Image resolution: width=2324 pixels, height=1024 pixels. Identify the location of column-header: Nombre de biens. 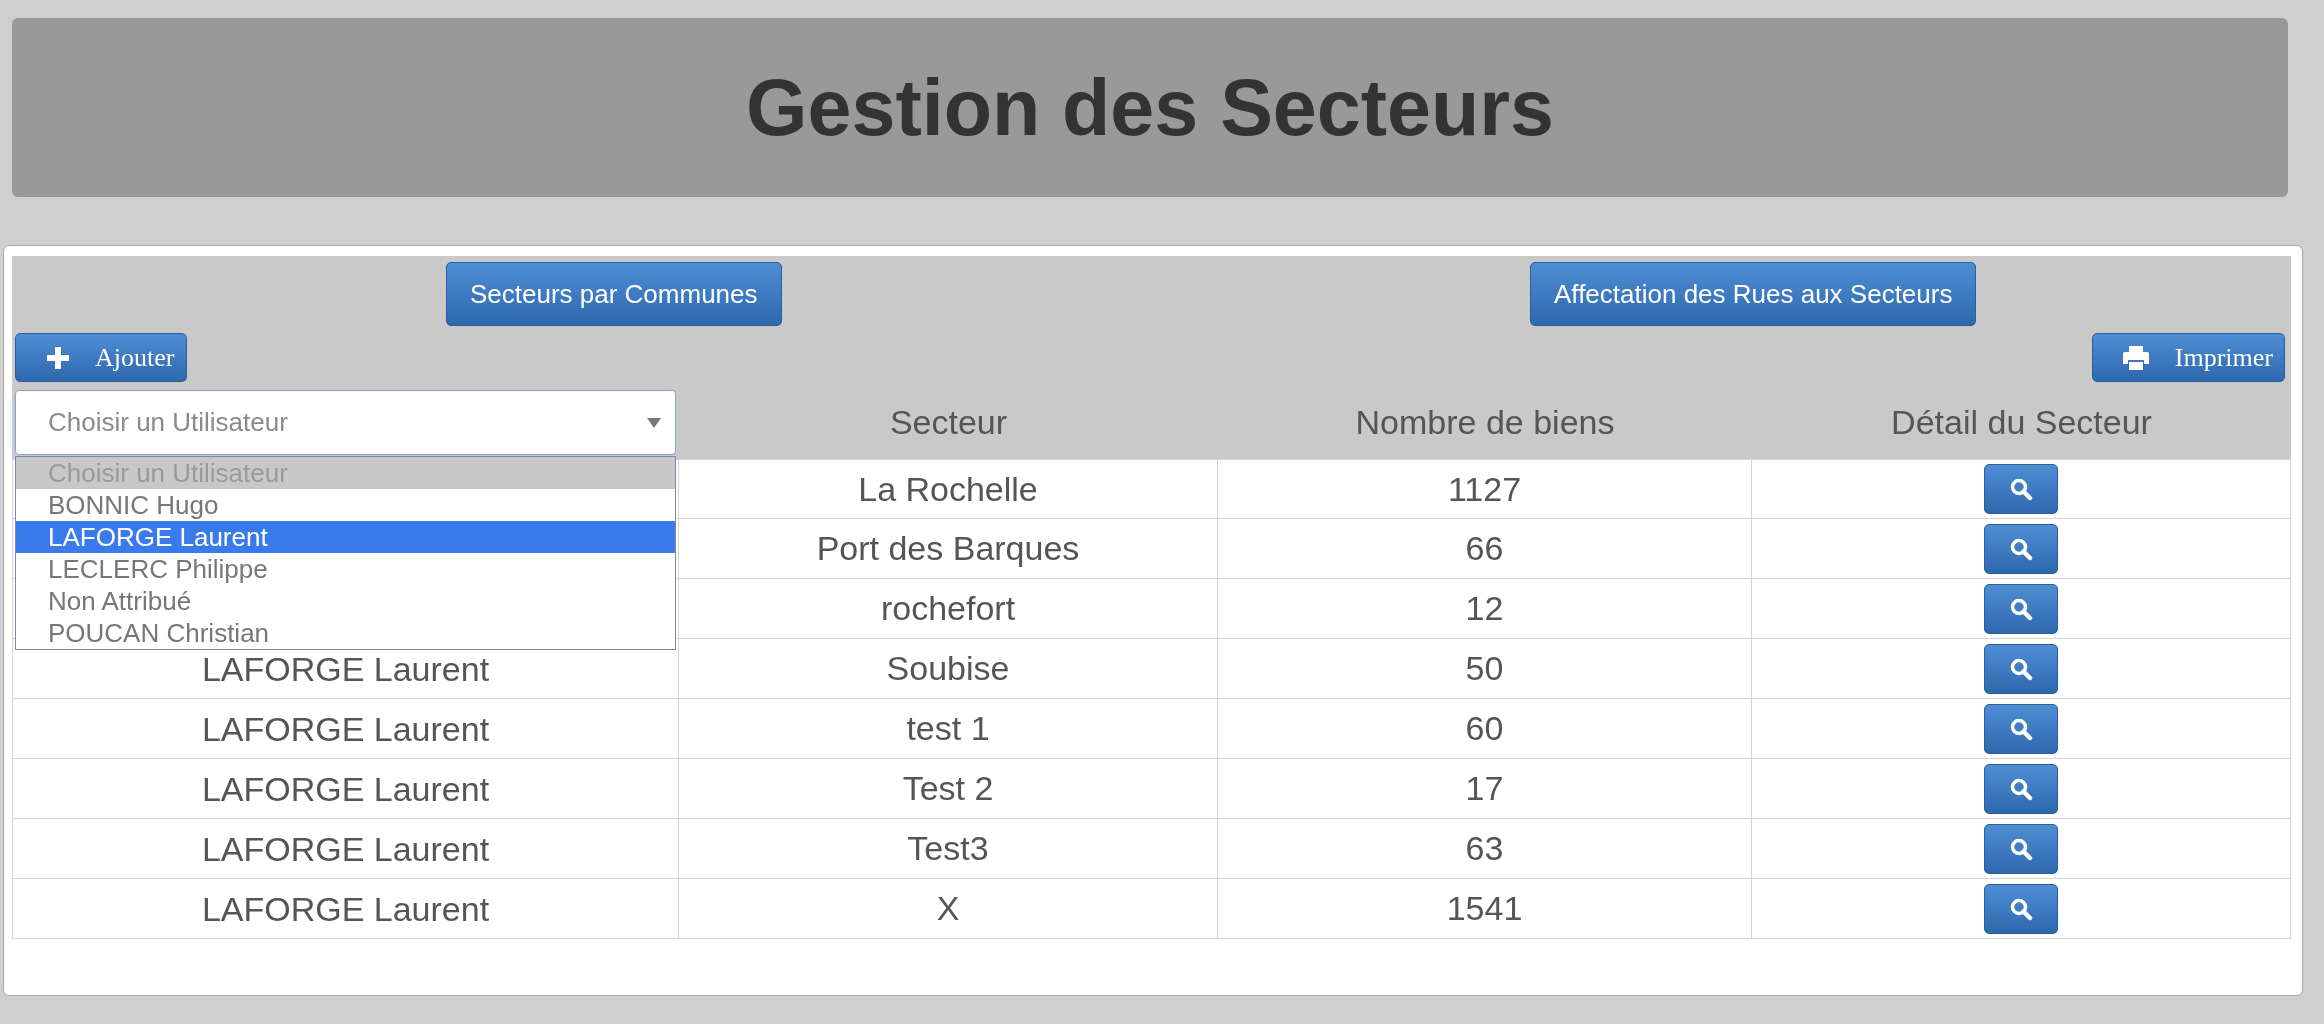
(1485, 422).